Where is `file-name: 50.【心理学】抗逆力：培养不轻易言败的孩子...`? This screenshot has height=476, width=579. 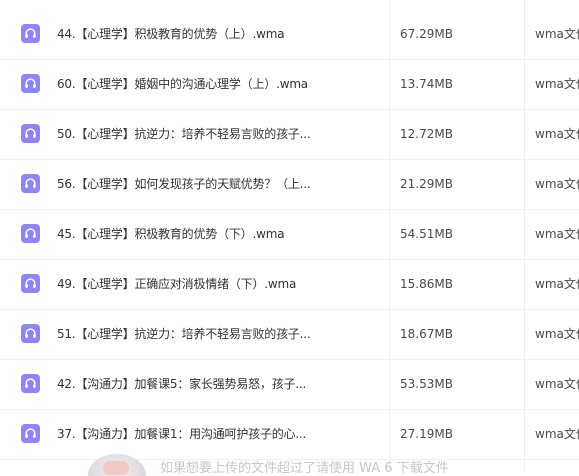 file-name: 50.【心理学】抗逆力：培养不轻易言败的孩子... is located at coordinates (184, 134).